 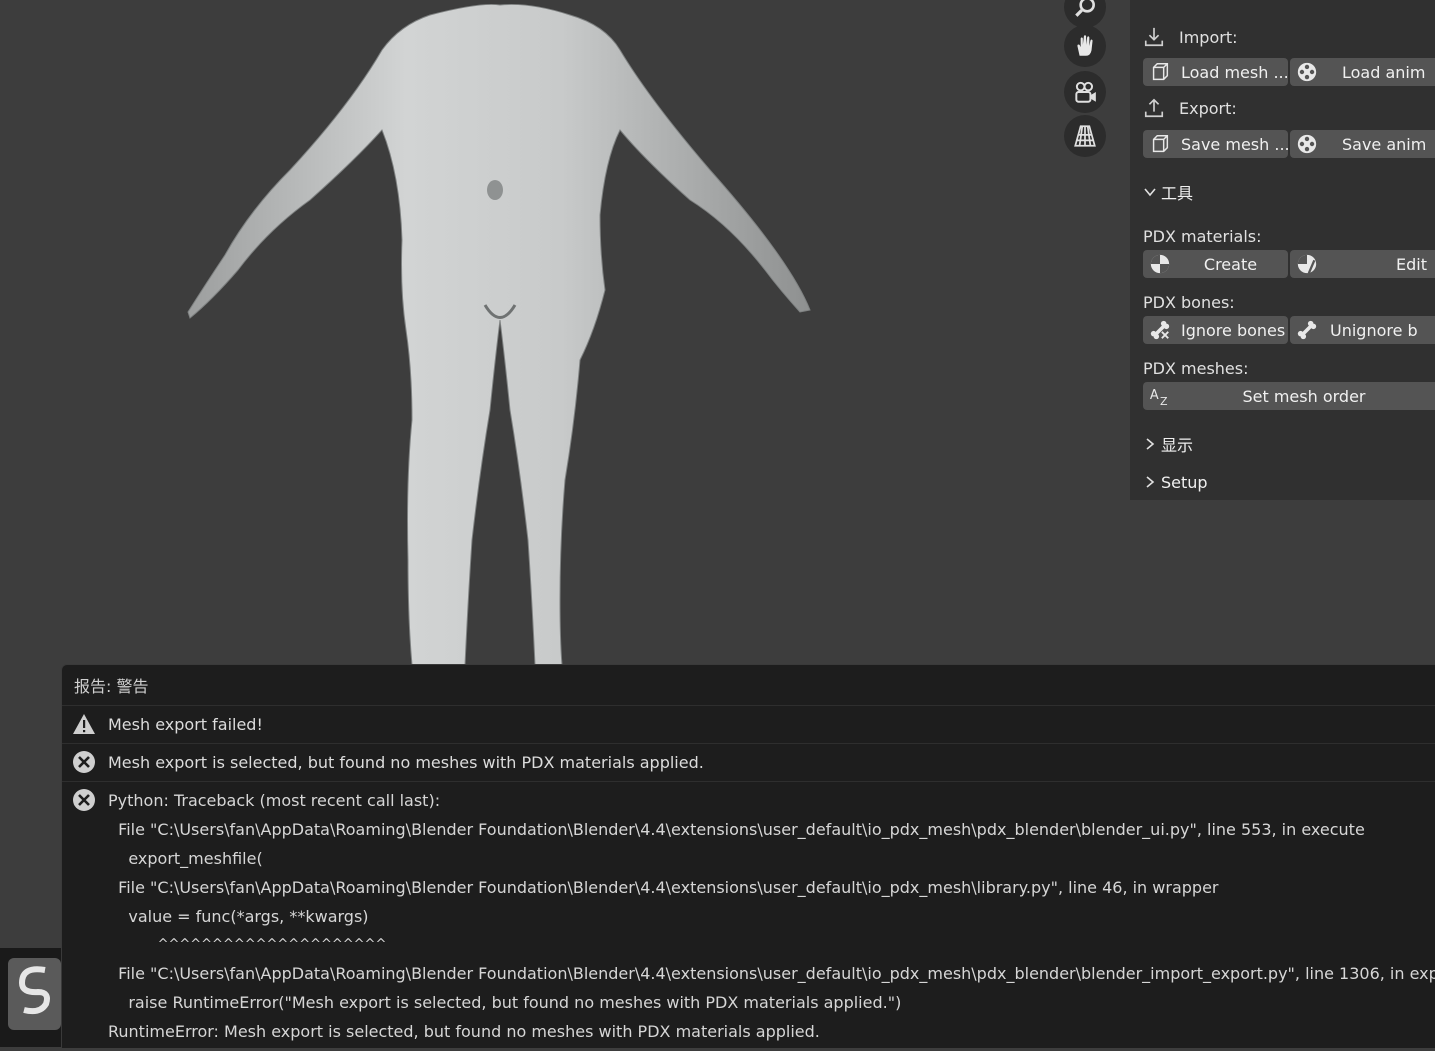 I want to click on traceback-line: value = func(*args, **kwargs), so click(x=238, y=916).